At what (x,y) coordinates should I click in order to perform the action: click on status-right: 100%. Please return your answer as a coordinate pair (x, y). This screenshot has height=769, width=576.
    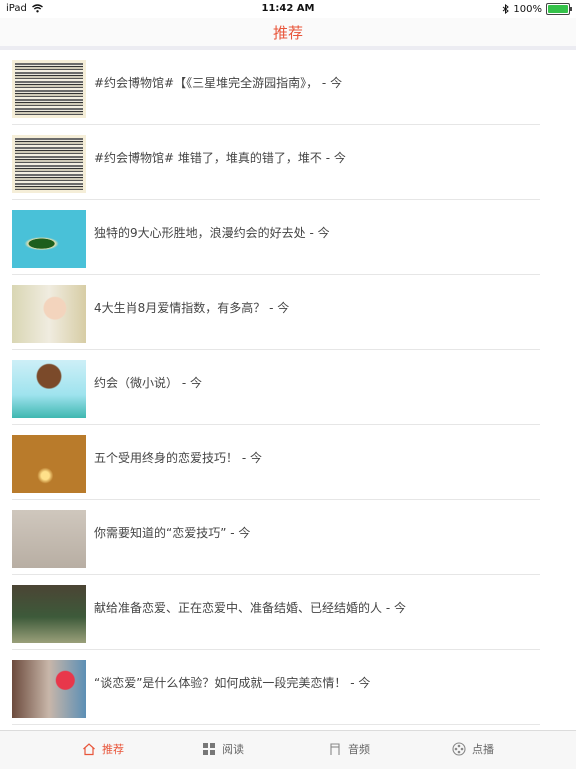
    Looking at the image, I should click on (537, 9).